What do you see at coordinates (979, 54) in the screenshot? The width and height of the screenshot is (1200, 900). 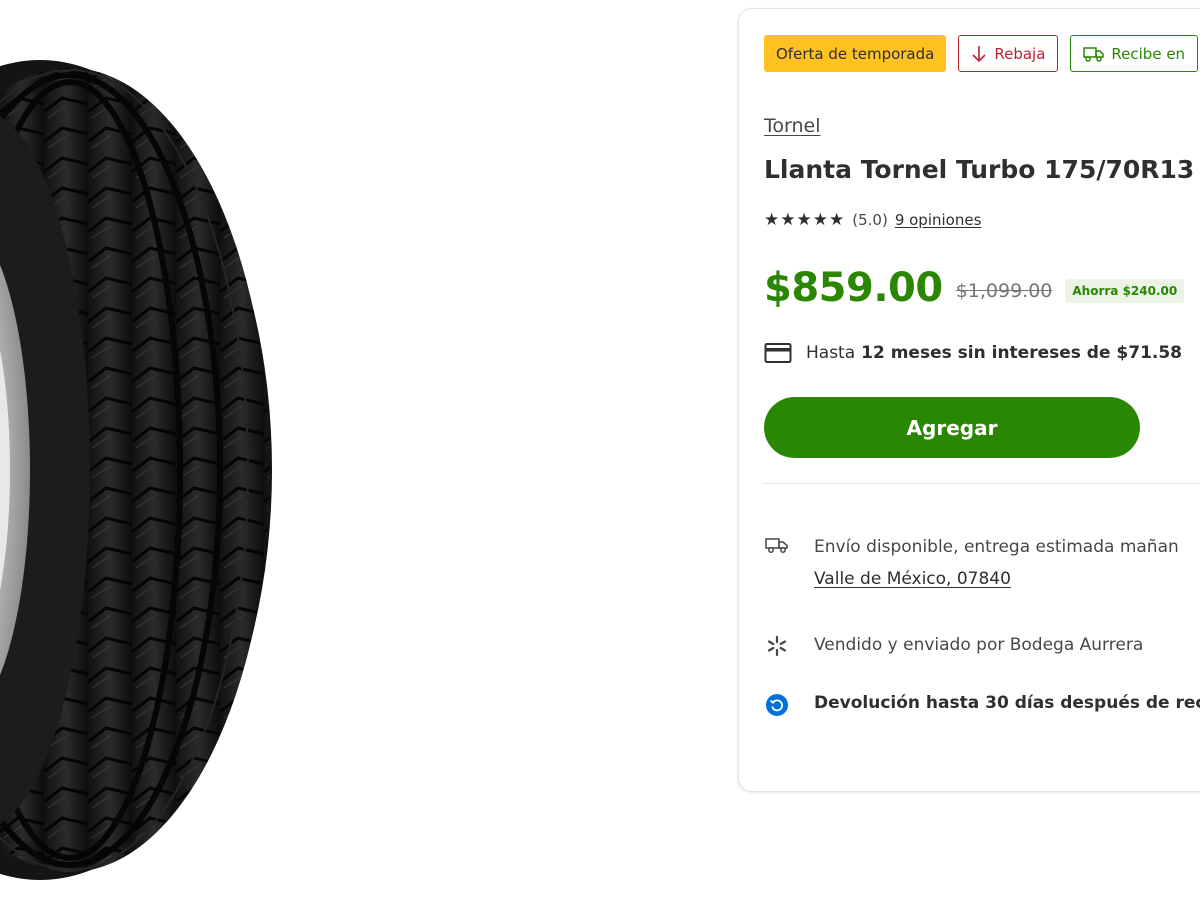 I see `arrow-down-icon` at bounding box center [979, 54].